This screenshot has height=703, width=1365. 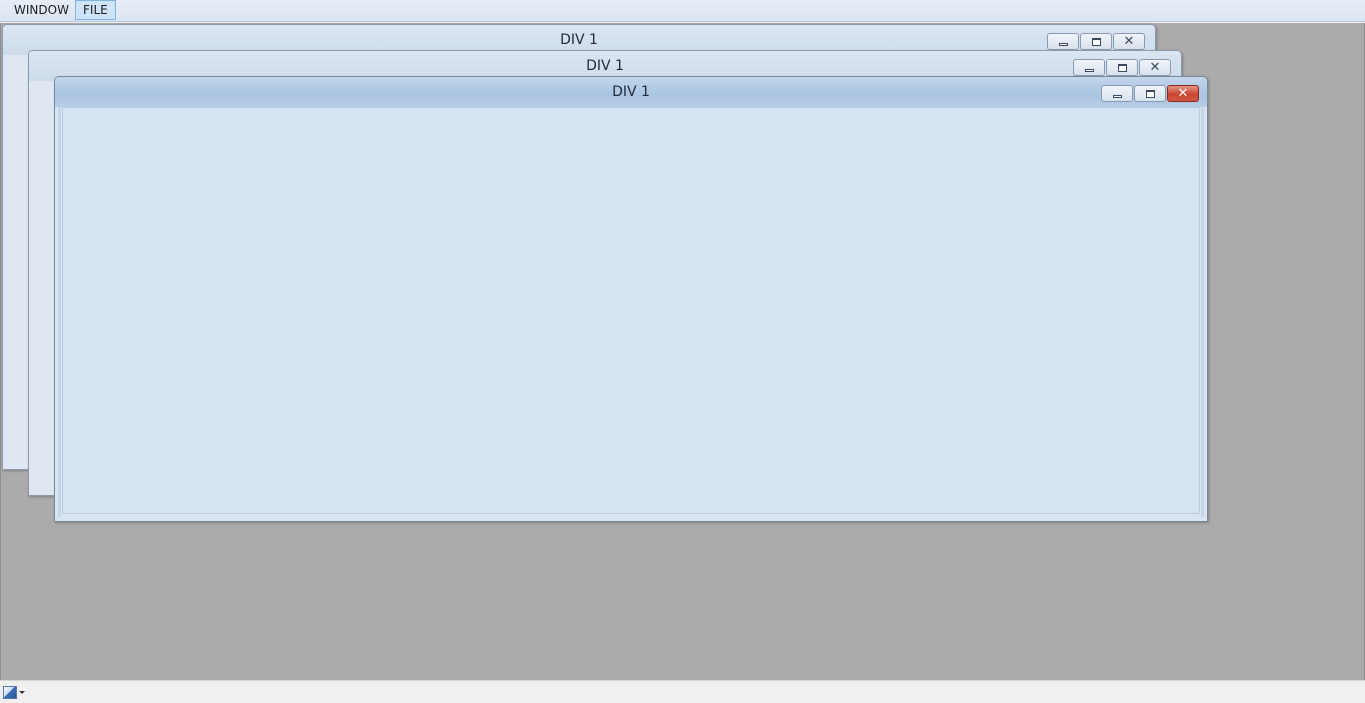 I want to click on window-titlebar: DIV 1 ✕, so click(x=631, y=92).